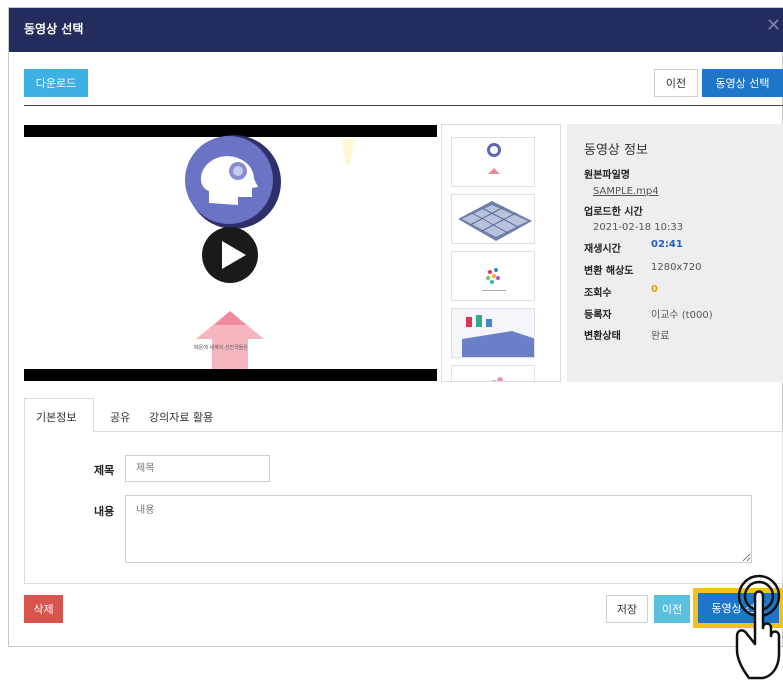 This screenshot has height=680, width=783. I want to click on toolbar-divider, so click(403, 105).